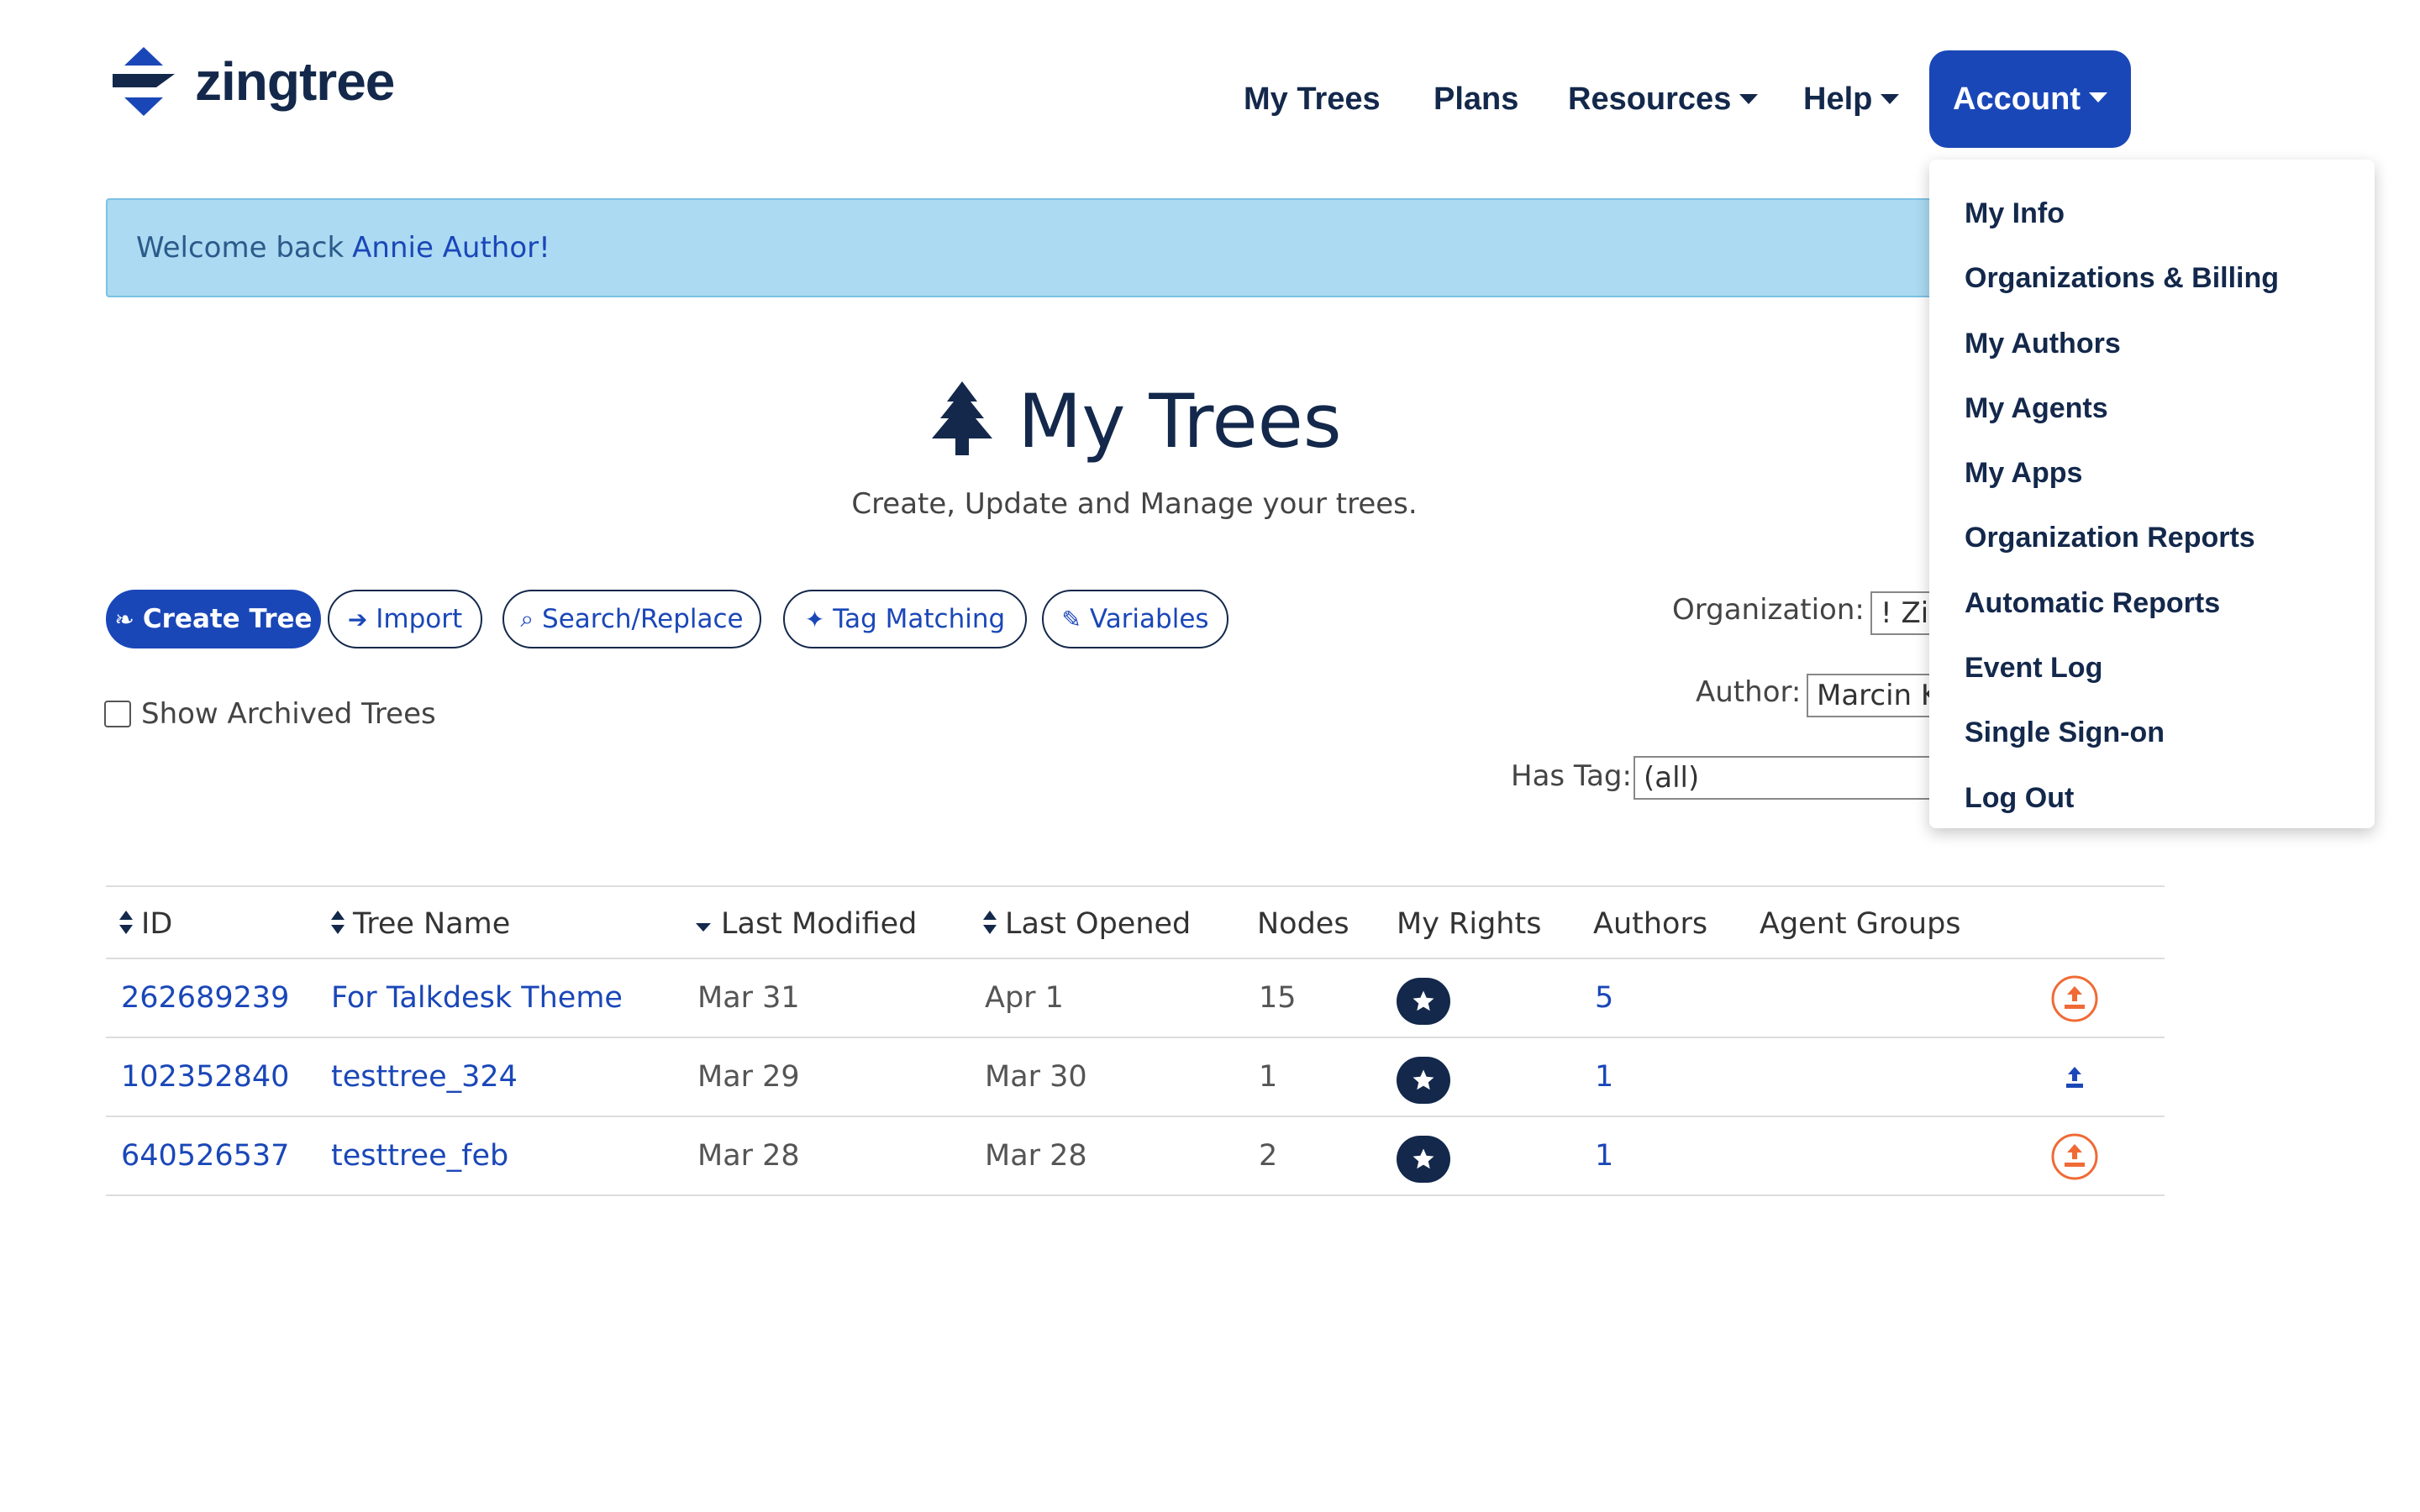 This screenshot has height=1512, width=2420. What do you see at coordinates (288, 714) in the screenshot?
I see `show-archived-label: Show Archived Trees` at bounding box center [288, 714].